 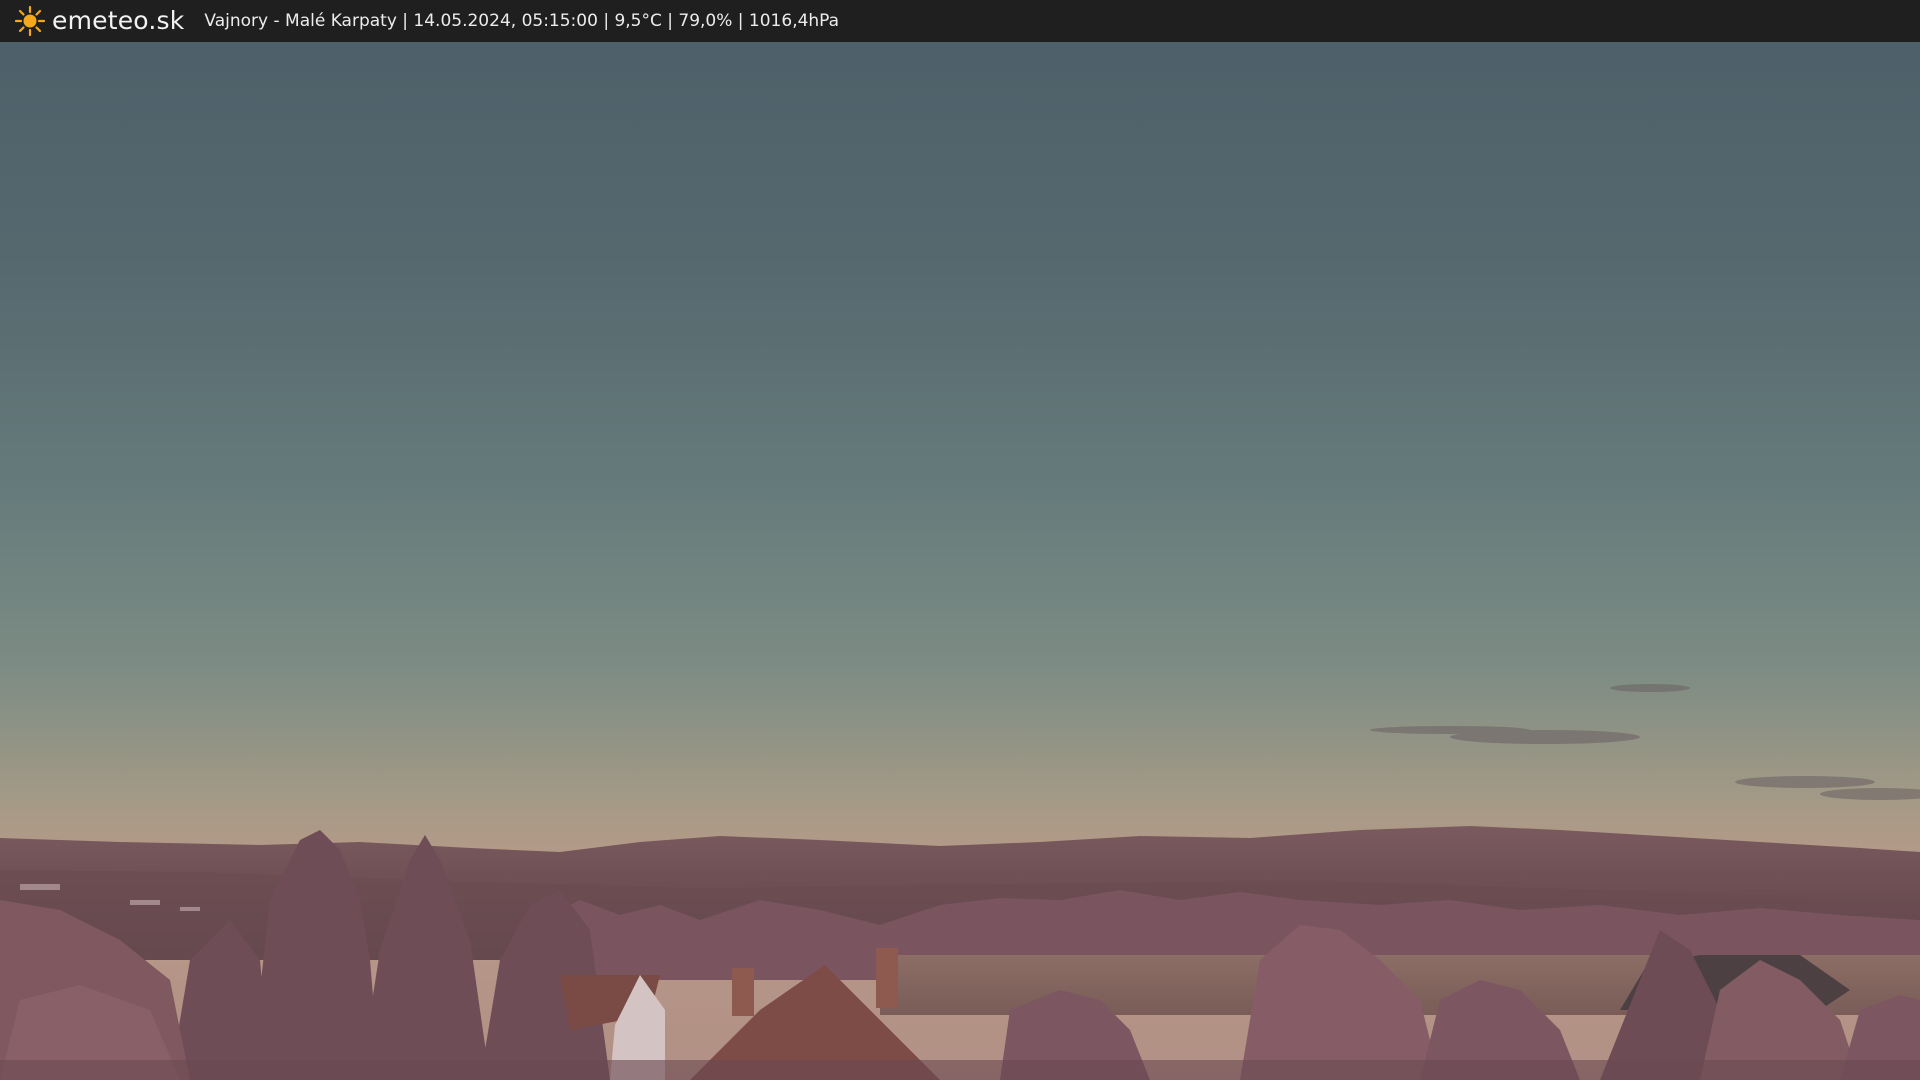 I want to click on brand-name: emeteo.sk, so click(x=118, y=20).